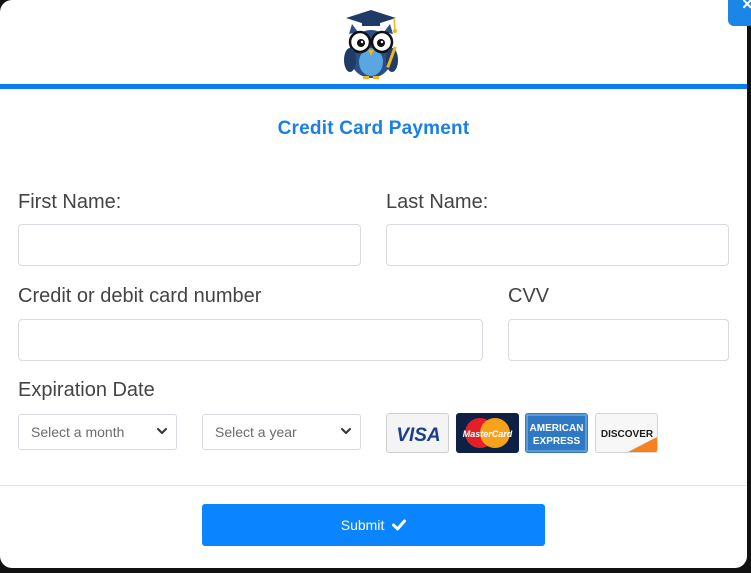 The width and height of the screenshot is (751, 573). I want to click on discover-text: DISCOVER, so click(627, 434).